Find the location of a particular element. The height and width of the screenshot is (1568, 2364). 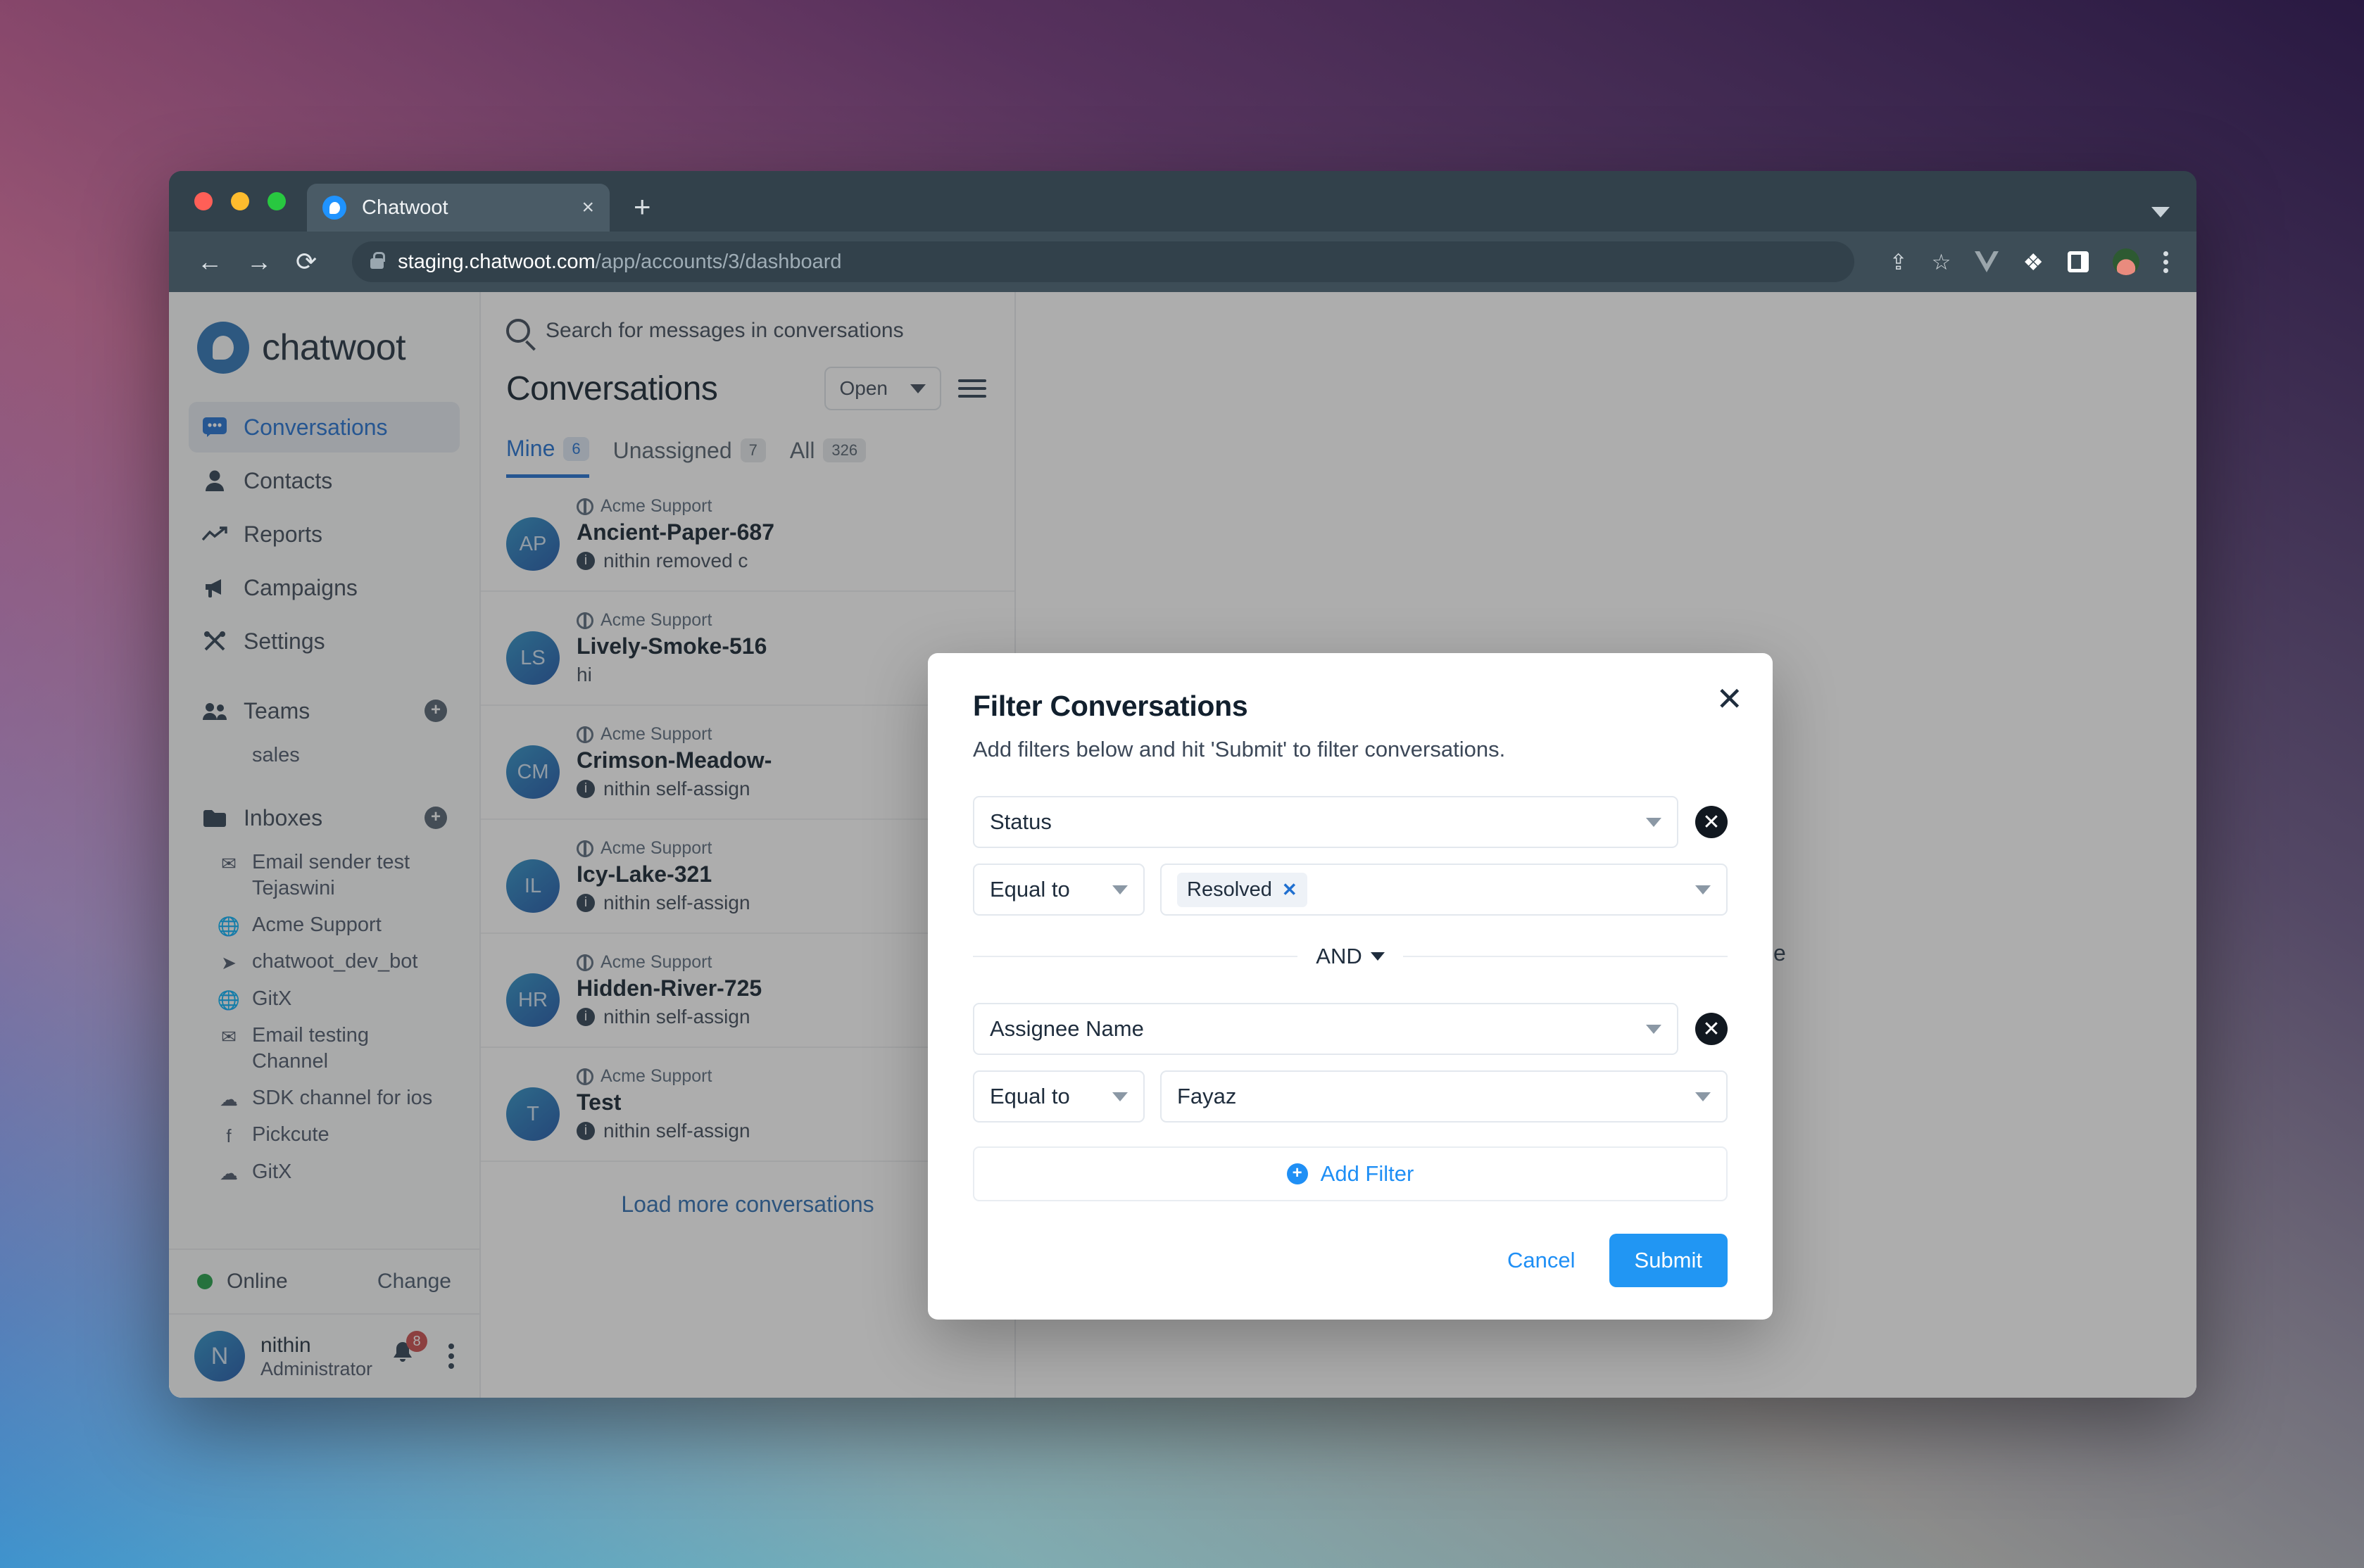

filter-attribute-value: Assignee Name is located at coordinates (1067, 1028).